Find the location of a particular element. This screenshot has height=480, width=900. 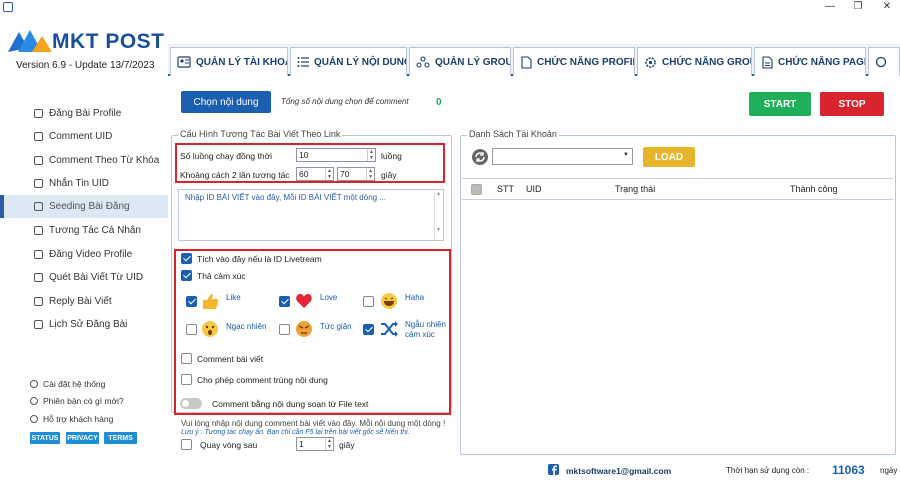

title-bar: — ❐ ✕ is located at coordinates (450, 7).